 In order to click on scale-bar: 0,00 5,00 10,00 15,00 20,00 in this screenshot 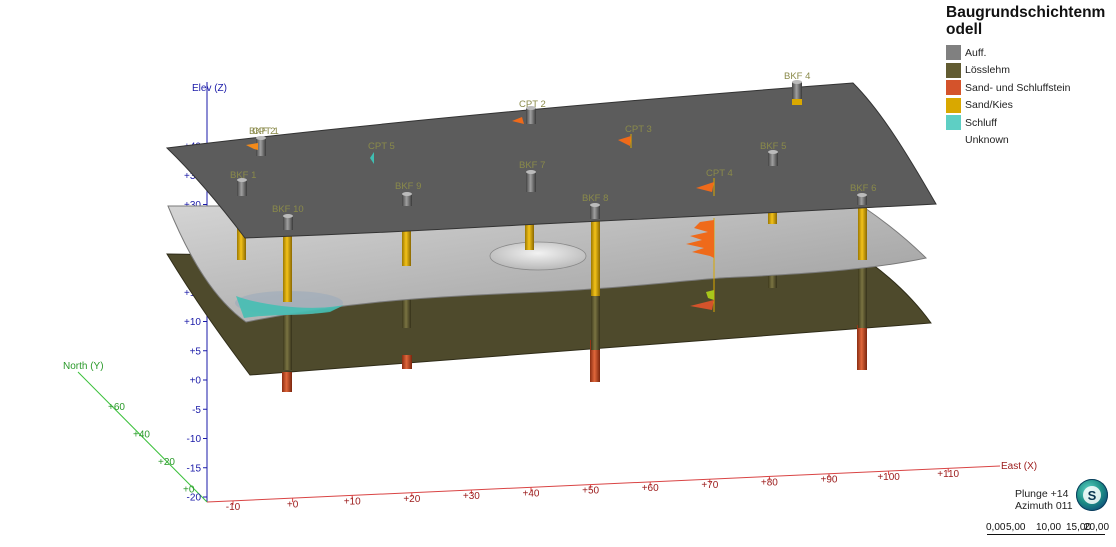, I will do `click(1048, 533)`.